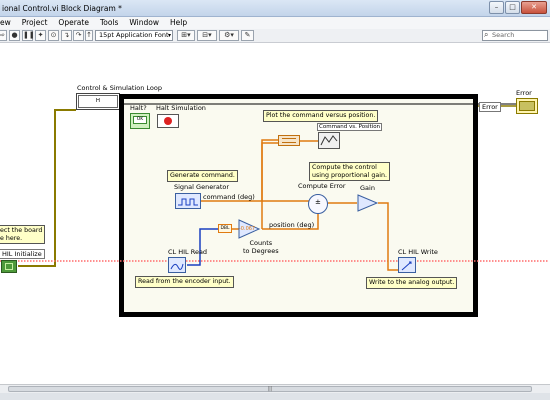 The image size is (550, 400). I want to click on board-icon, so click(9, 266).